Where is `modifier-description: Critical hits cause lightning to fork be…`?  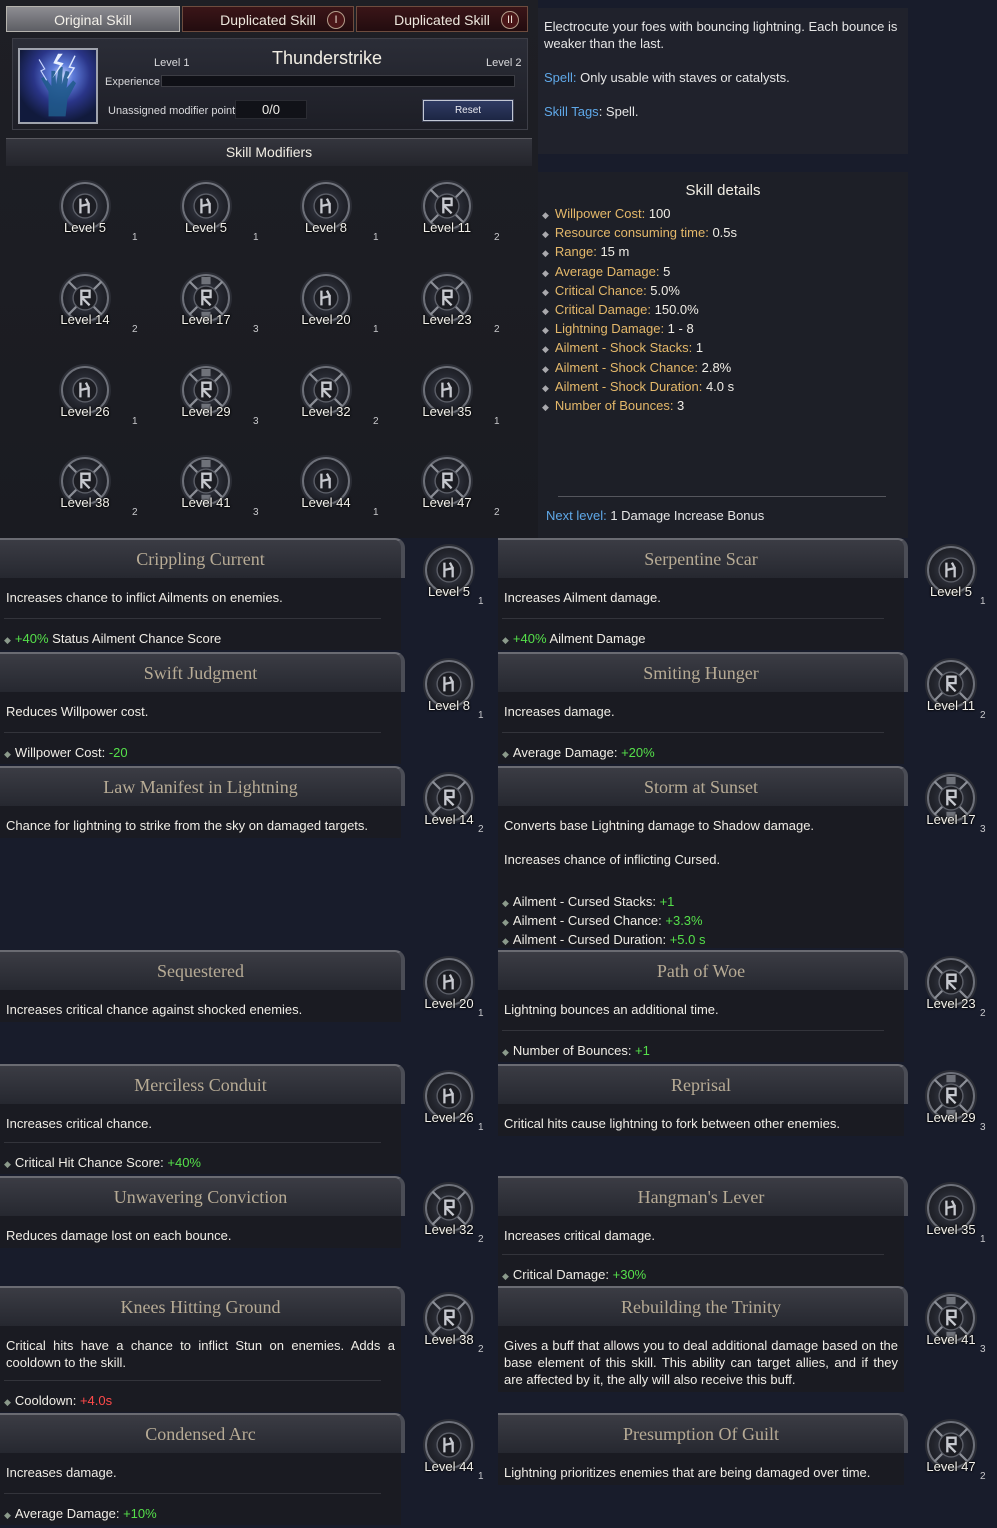
modifier-description: Critical hits cause lightning to fork be… is located at coordinates (672, 1123).